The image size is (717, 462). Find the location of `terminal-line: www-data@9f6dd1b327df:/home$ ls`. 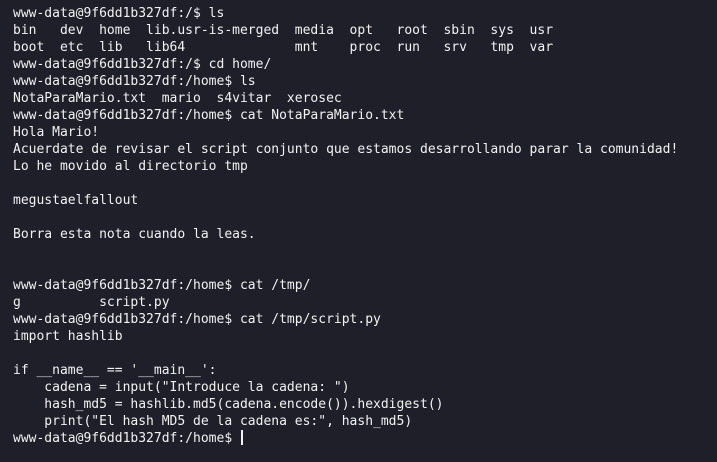

terminal-line: www-data@9f6dd1b327df:/home$ ls is located at coordinates (134, 81).